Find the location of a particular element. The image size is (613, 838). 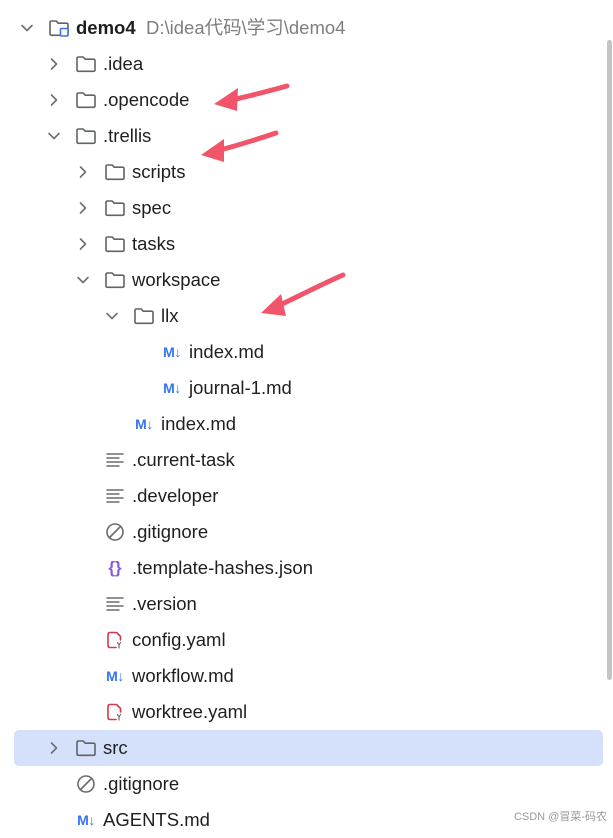

annotation-arrows is located at coordinates (273, 199).